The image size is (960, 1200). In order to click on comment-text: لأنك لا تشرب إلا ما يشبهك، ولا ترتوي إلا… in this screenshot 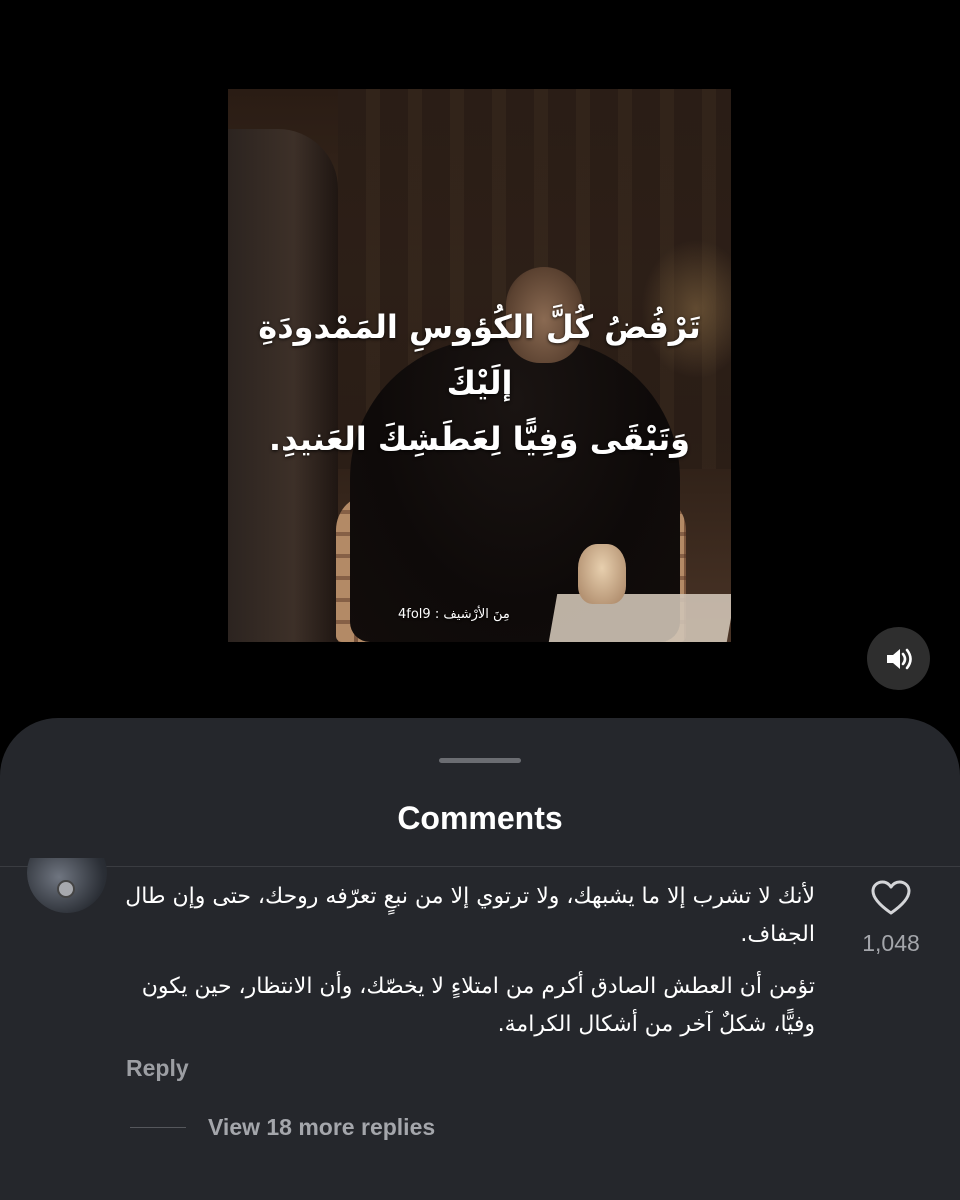, I will do `click(470, 968)`.